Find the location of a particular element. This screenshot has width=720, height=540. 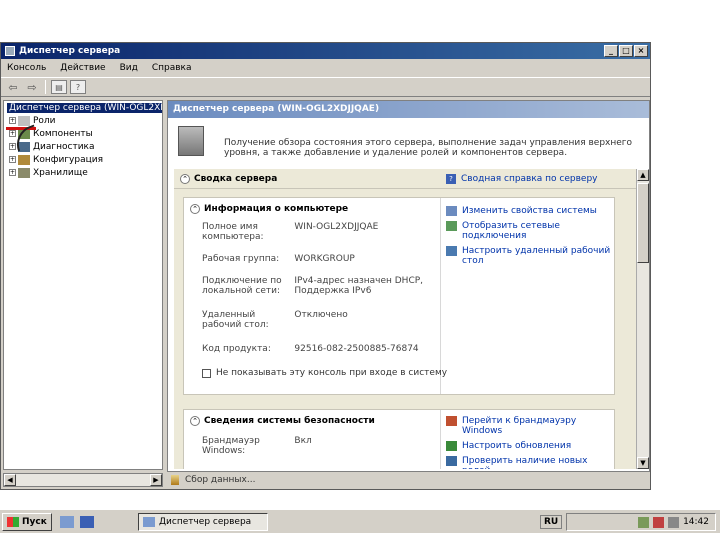

system-tray: 14:42 is located at coordinates (641, 522).